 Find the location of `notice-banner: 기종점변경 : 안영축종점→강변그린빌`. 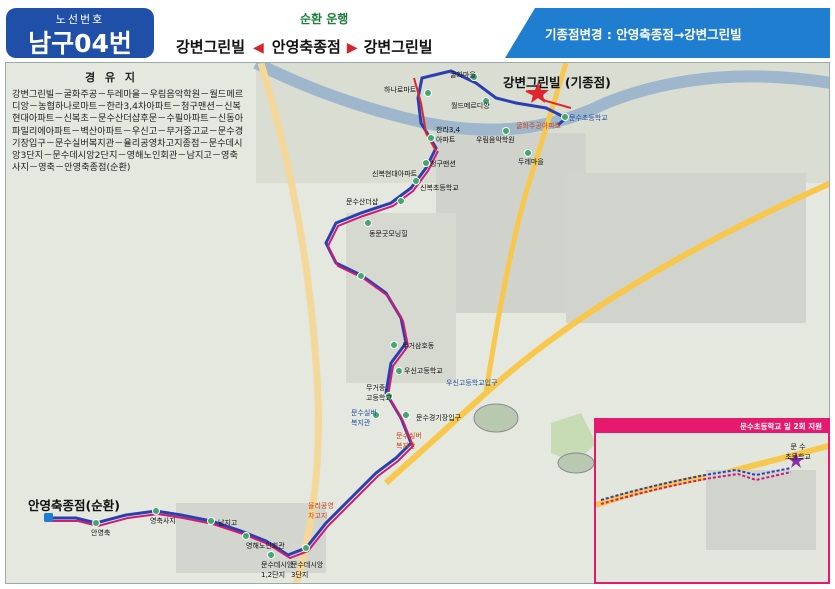

notice-banner: 기종점변경 : 안영축종점→강변그린빌 is located at coordinates (667, 33).